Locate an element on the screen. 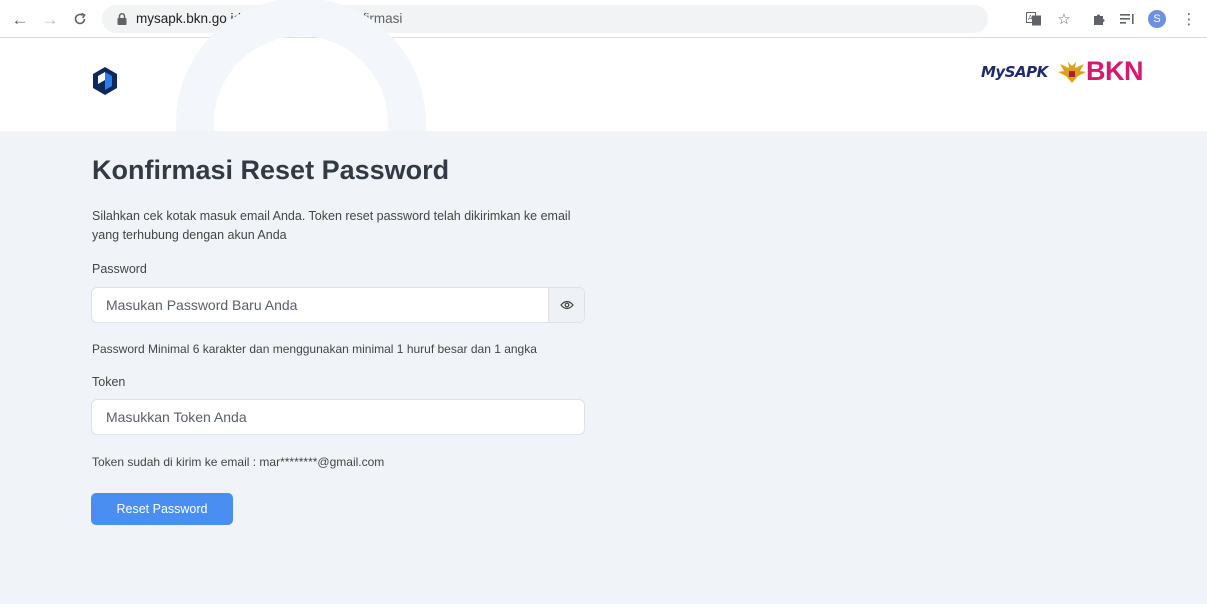  svg-text: A is located at coordinates (1030, 18).